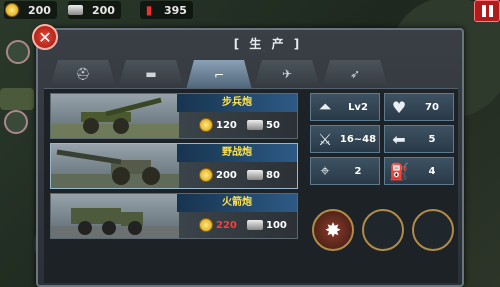 Image resolution: width=500 pixels, height=287 pixels. I want to click on tab-artillery: ⌐, so click(219, 75).